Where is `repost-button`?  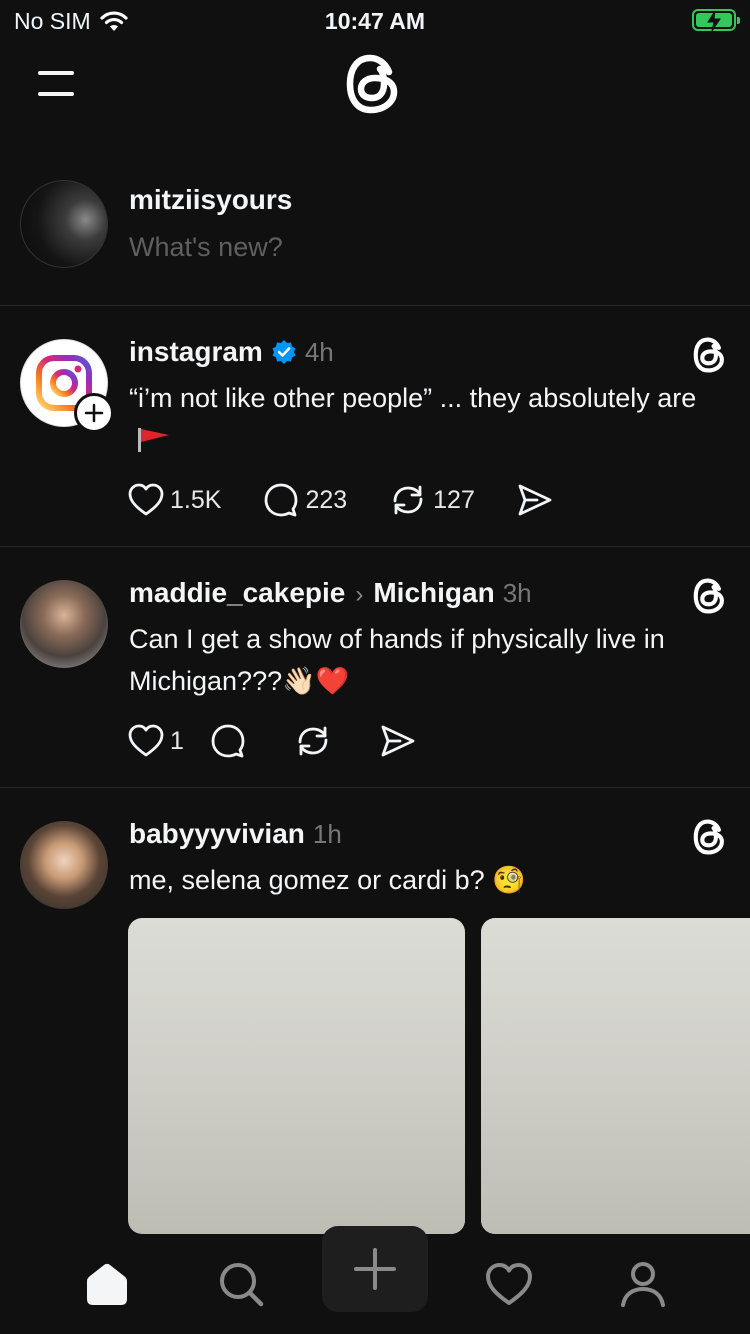
repost-button is located at coordinates (313, 741).